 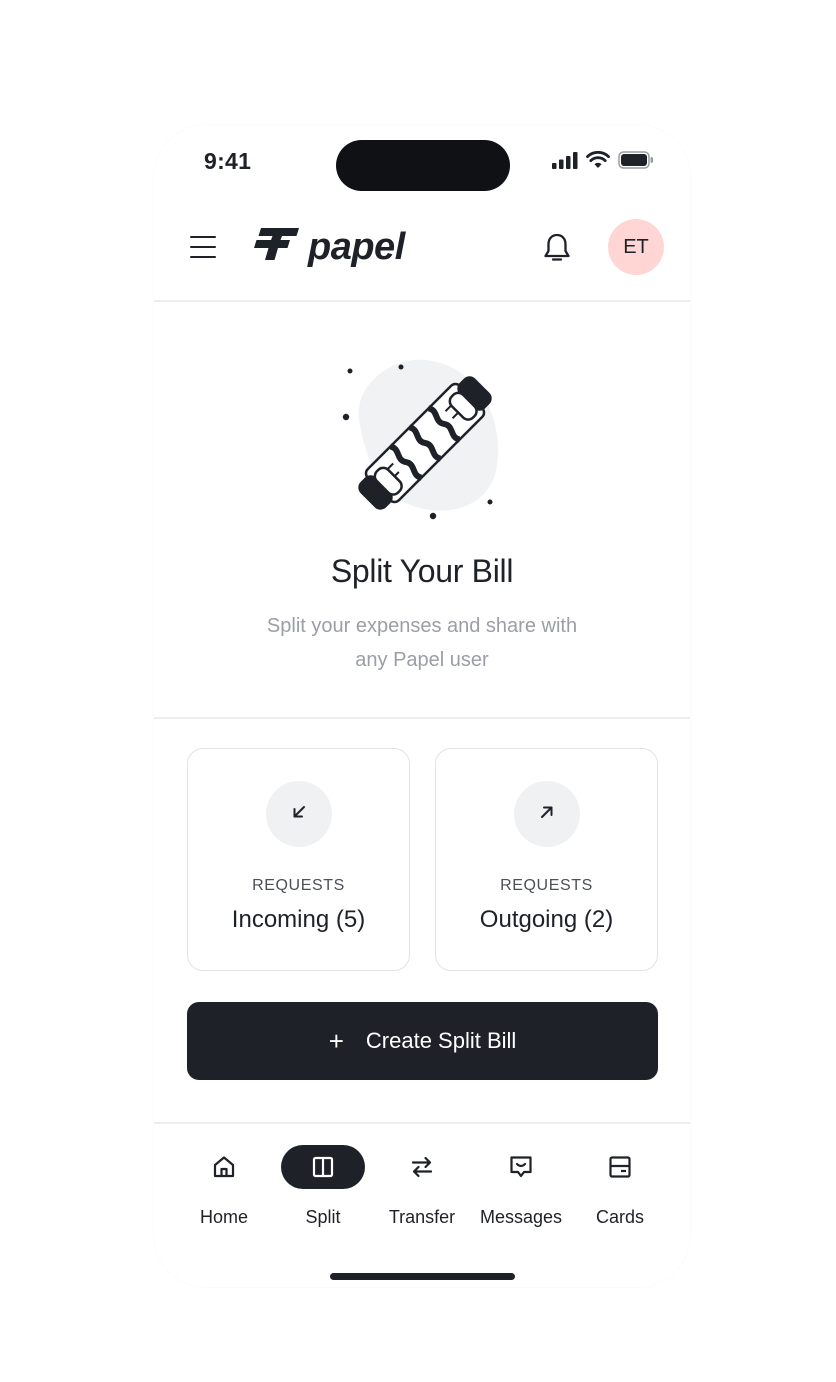 What do you see at coordinates (224, 1190) in the screenshot?
I see `nav-item-home: Home` at bounding box center [224, 1190].